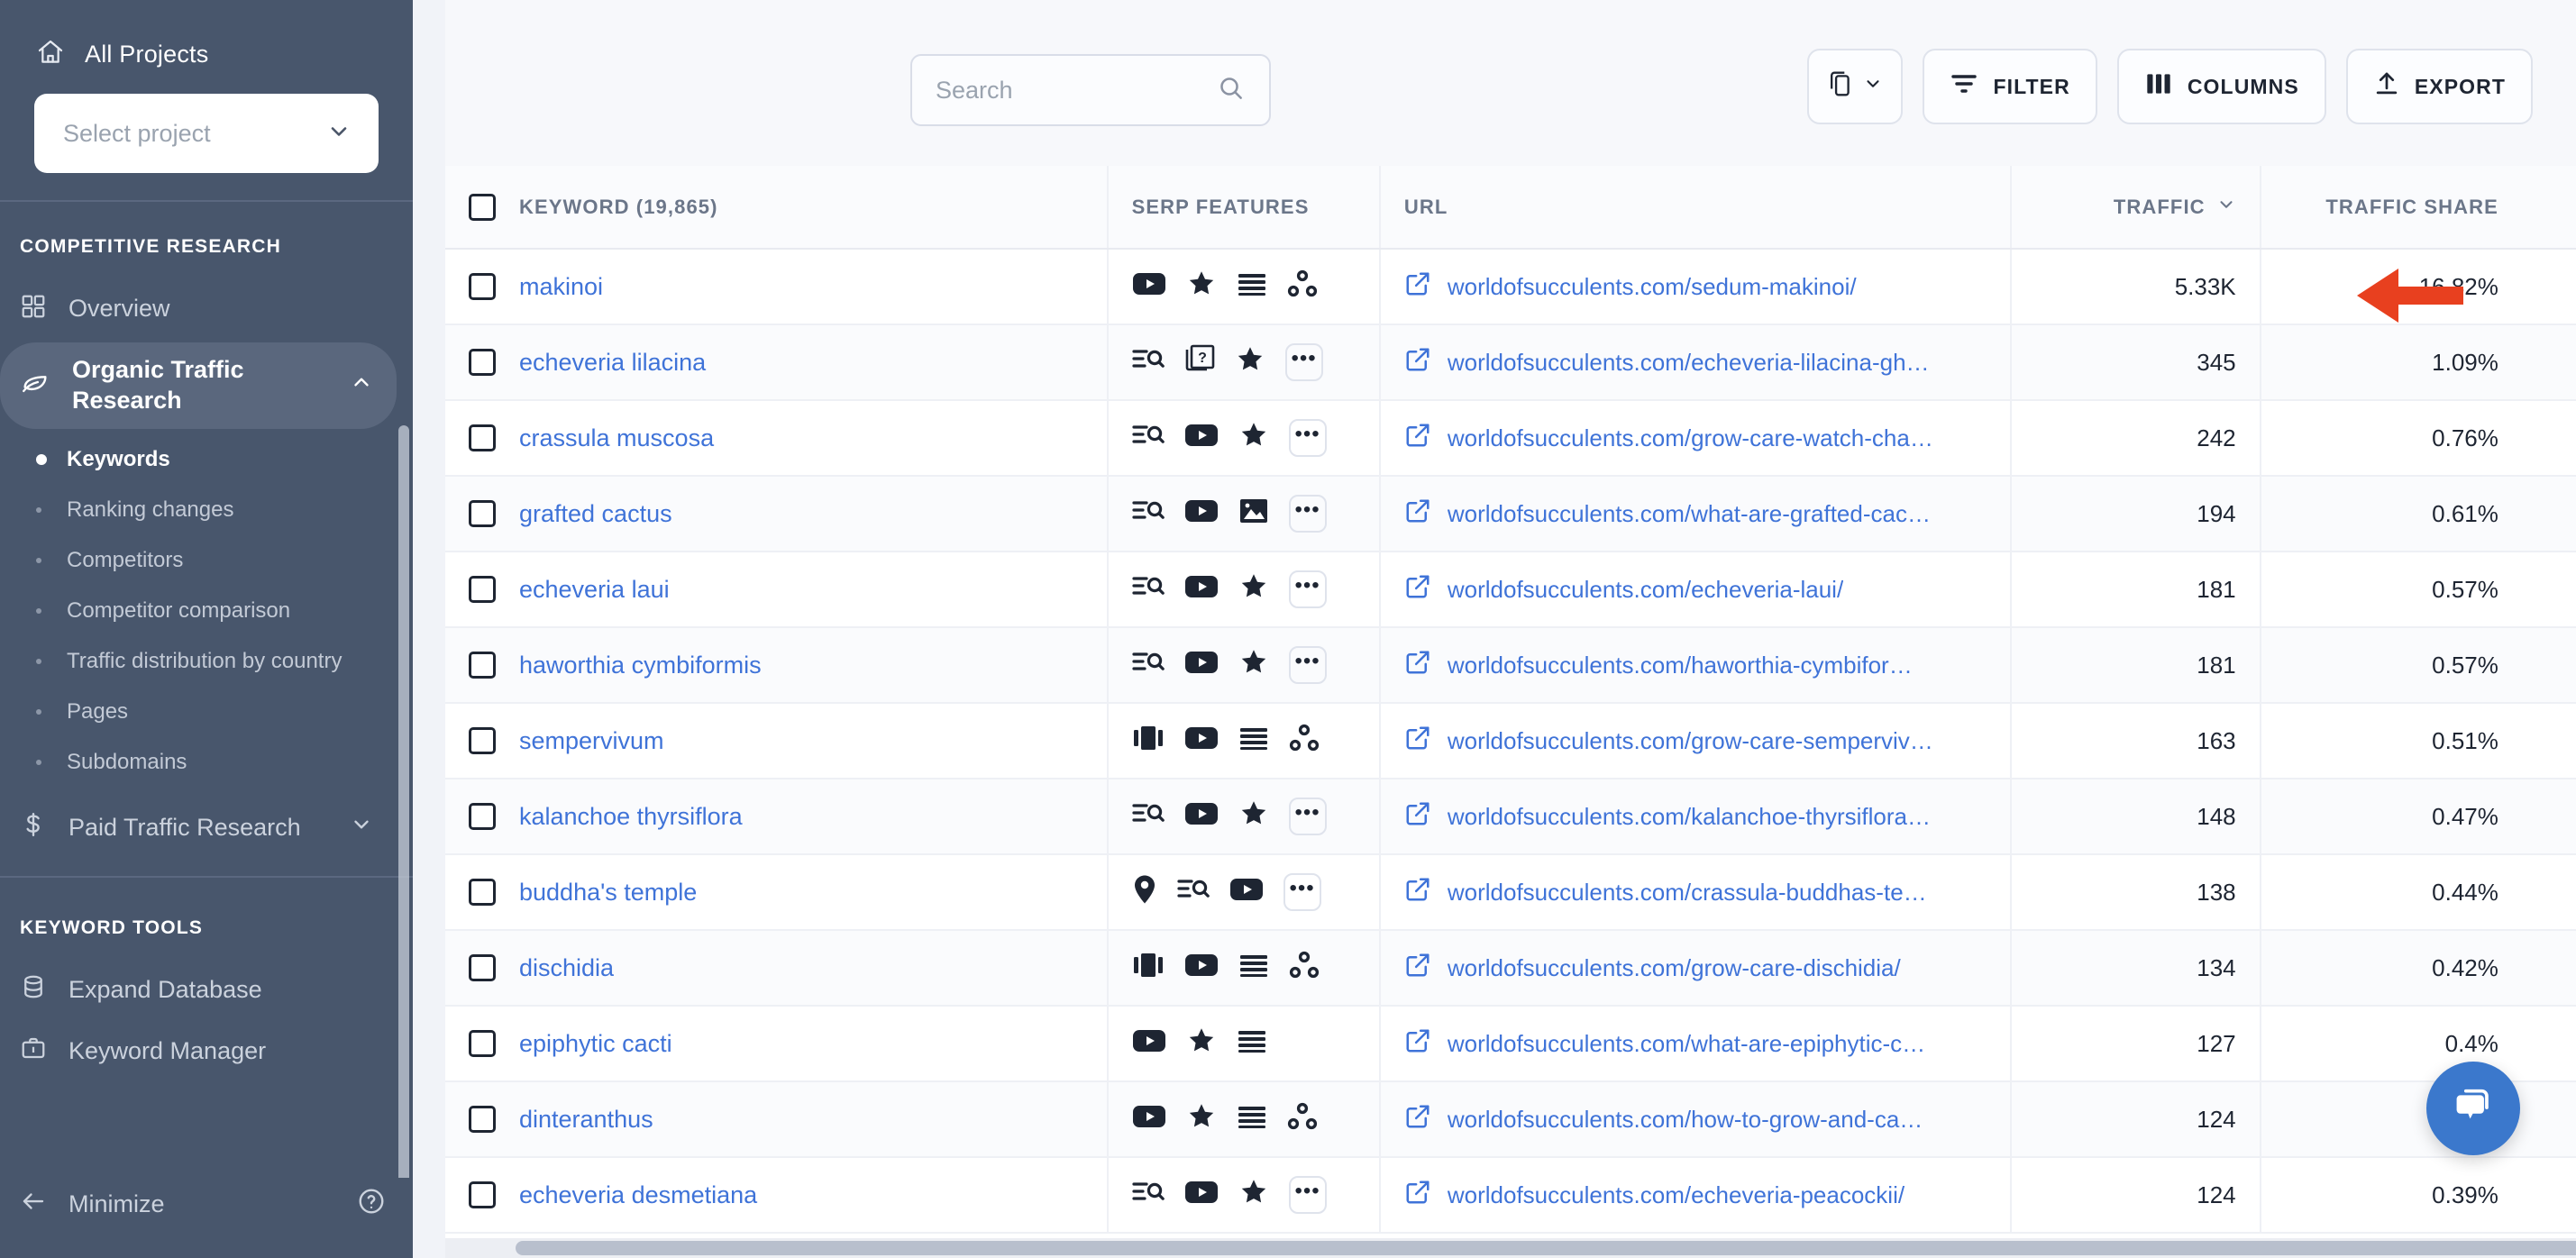  Describe the element at coordinates (198, 385) in the screenshot. I see `sidebar-item-organic-traffic-research: Organic Traffic Research` at that location.